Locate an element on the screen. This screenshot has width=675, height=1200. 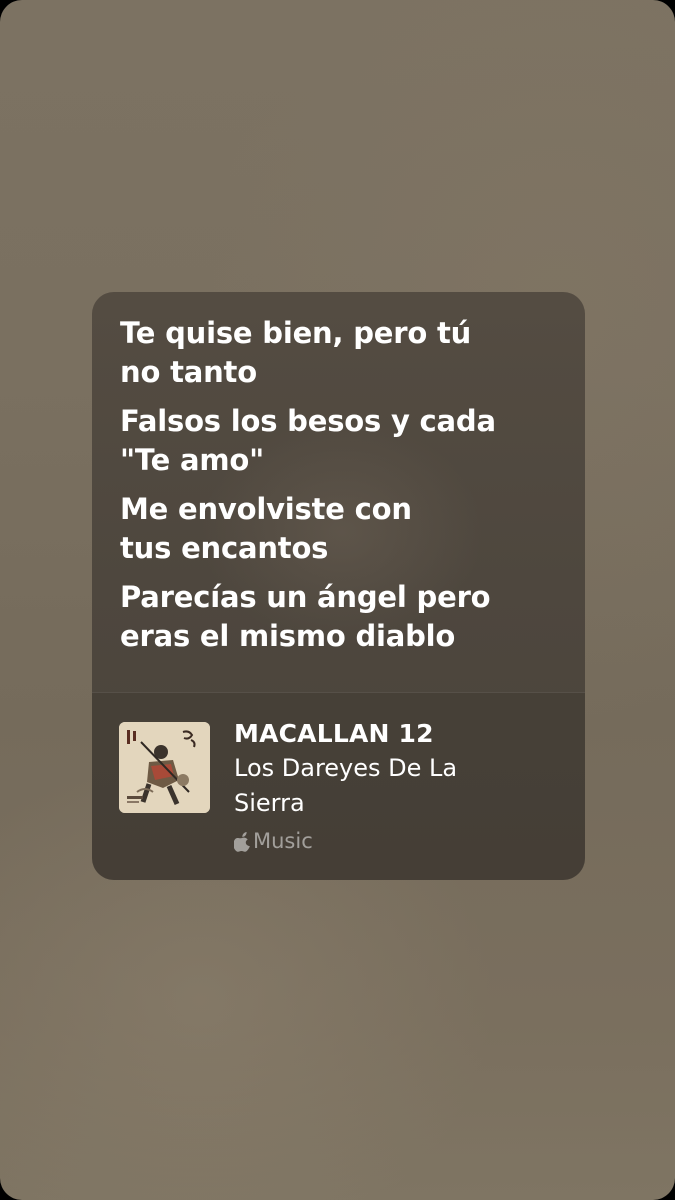
apple-music-badge: Music is located at coordinates (273, 841).